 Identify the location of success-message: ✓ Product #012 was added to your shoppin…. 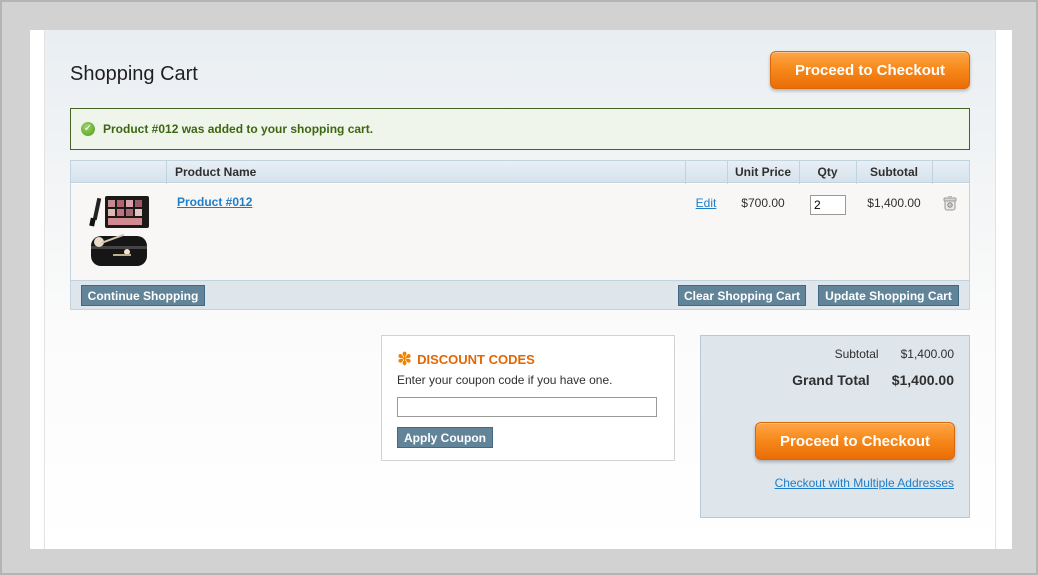
(520, 129).